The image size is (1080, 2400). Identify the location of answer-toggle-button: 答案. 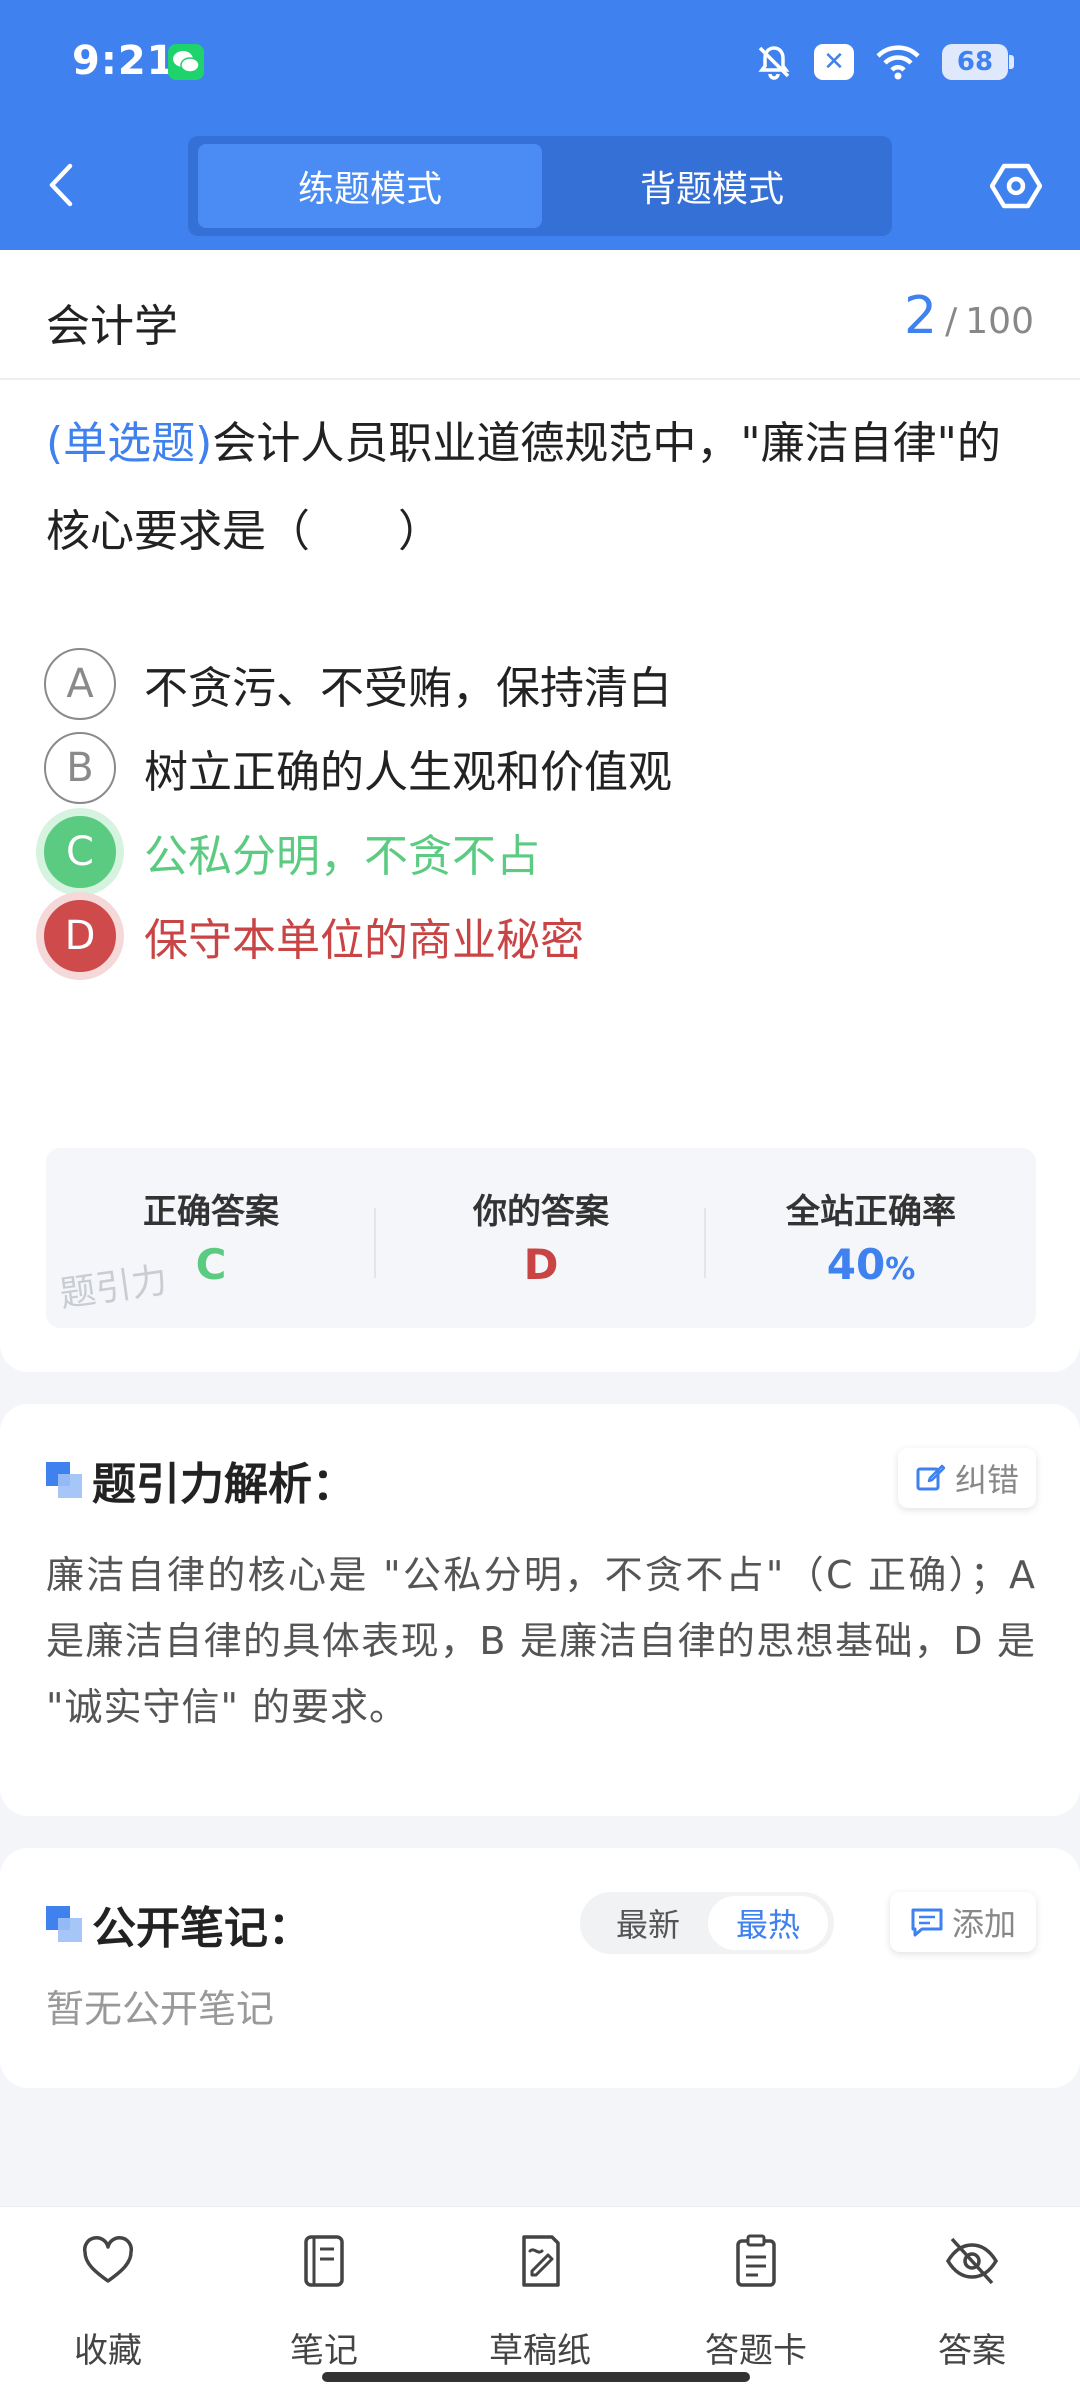
(972, 2302).